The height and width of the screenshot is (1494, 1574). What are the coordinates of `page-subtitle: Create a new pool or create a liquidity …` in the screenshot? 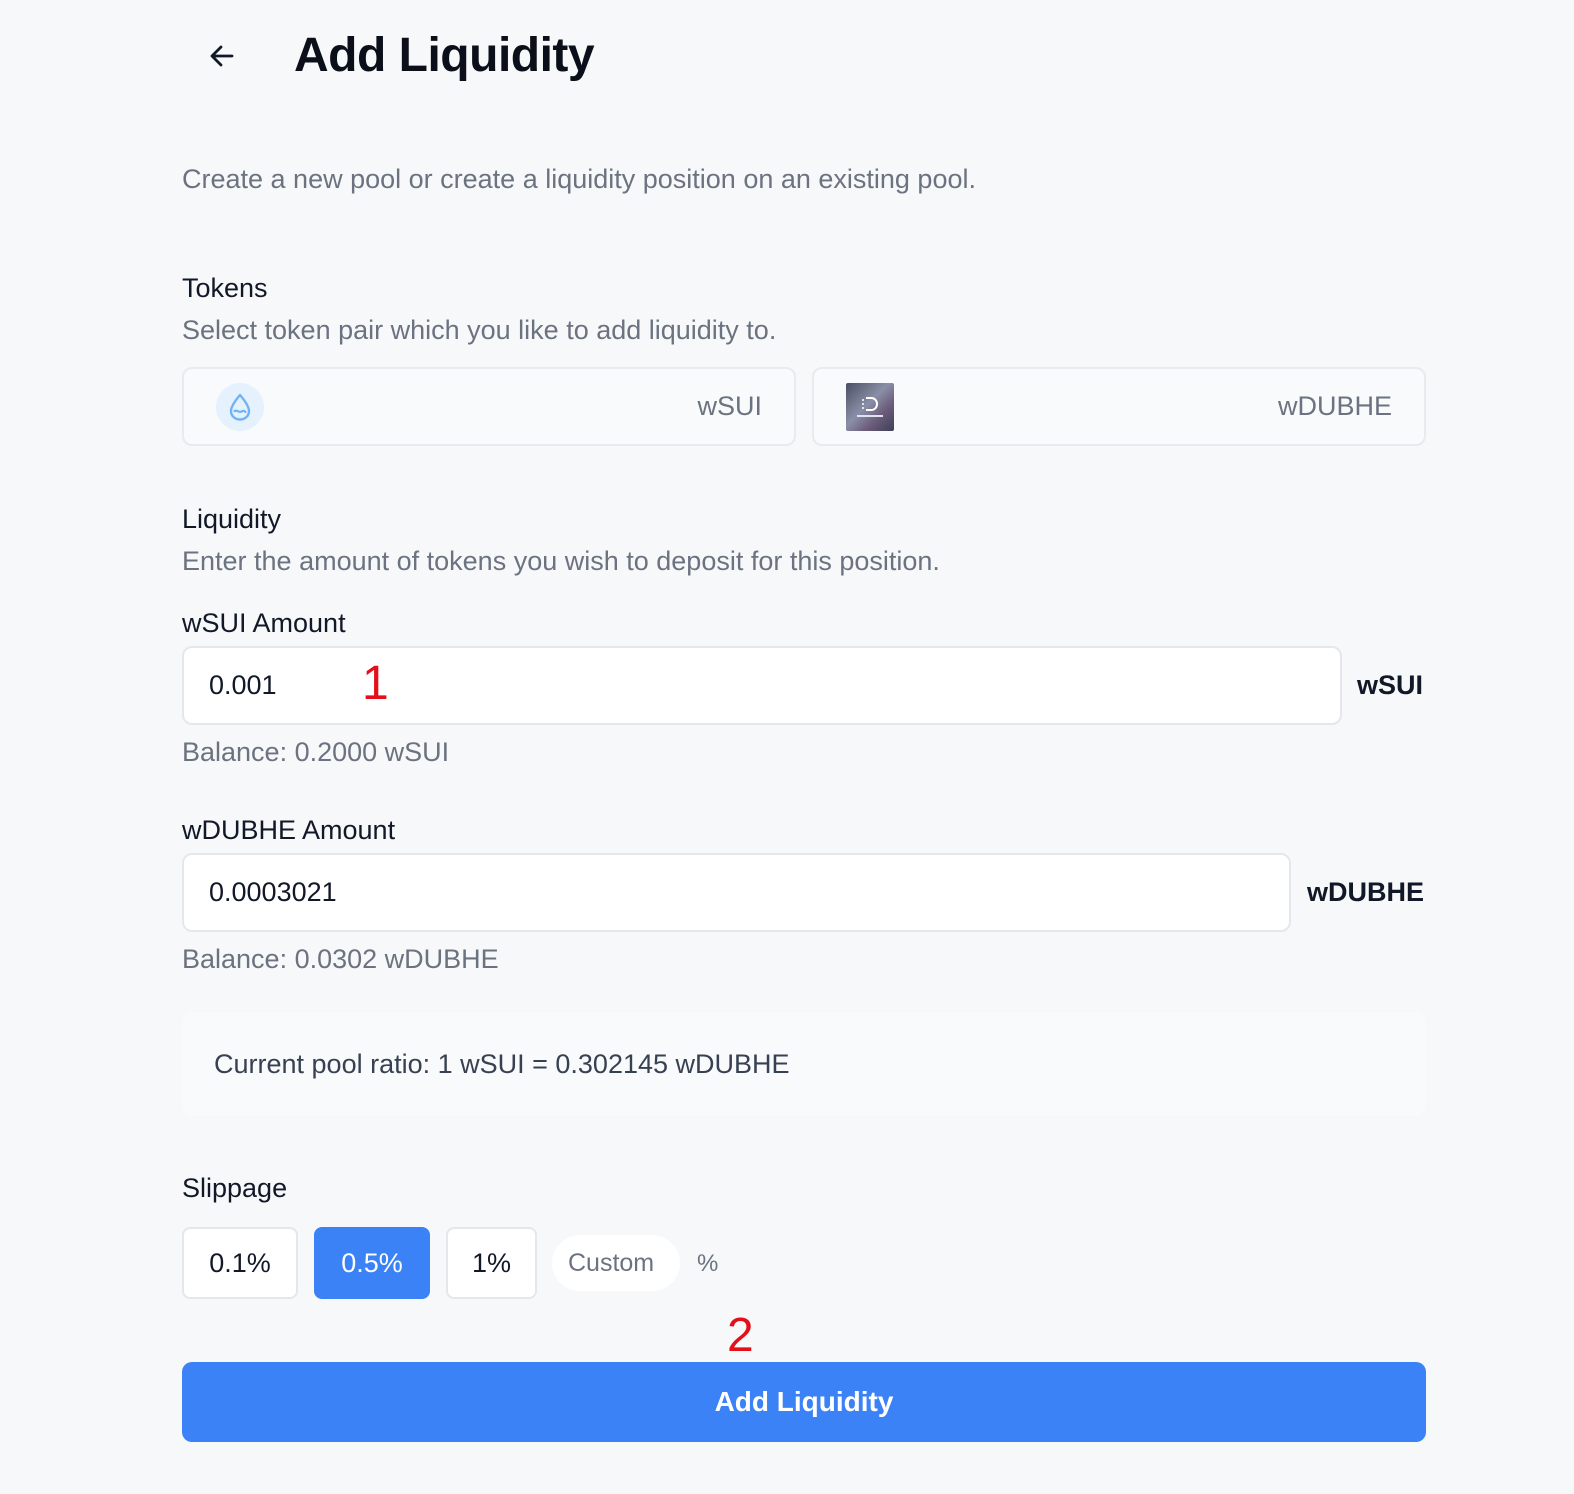 It's located at (579, 179).